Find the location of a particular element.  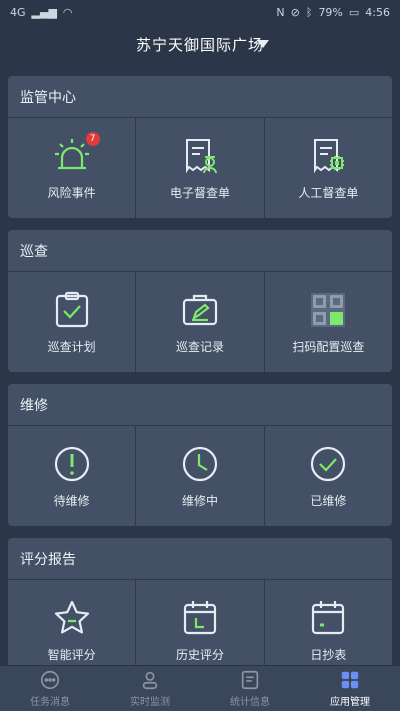

grid-item-manual-inspection: 人工督查单 is located at coordinates (328, 168).